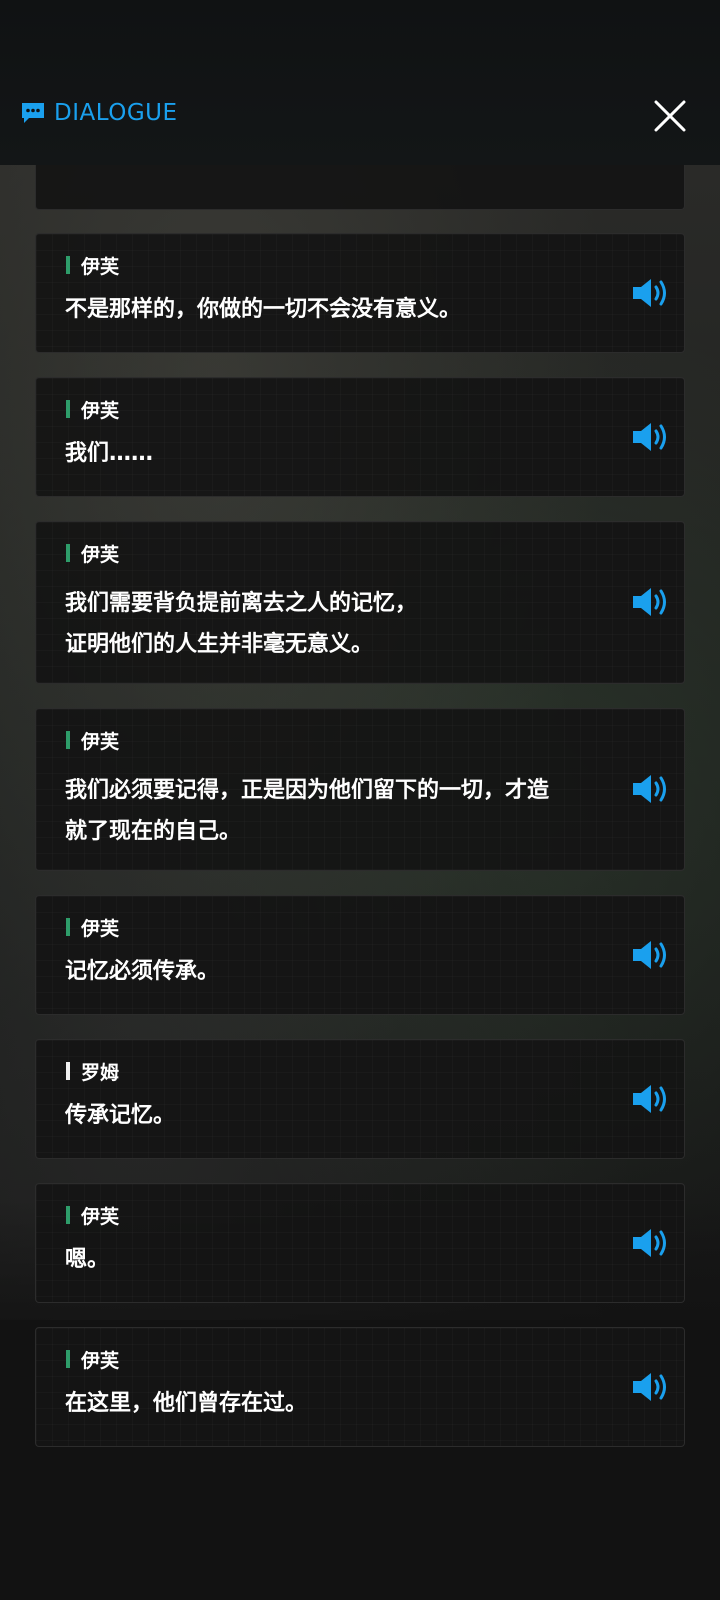 This screenshot has width=720, height=1600. Describe the element at coordinates (186, 1403) in the screenshot. I see `dialogue-text: 在这里，他们曾存在过。` at that location.